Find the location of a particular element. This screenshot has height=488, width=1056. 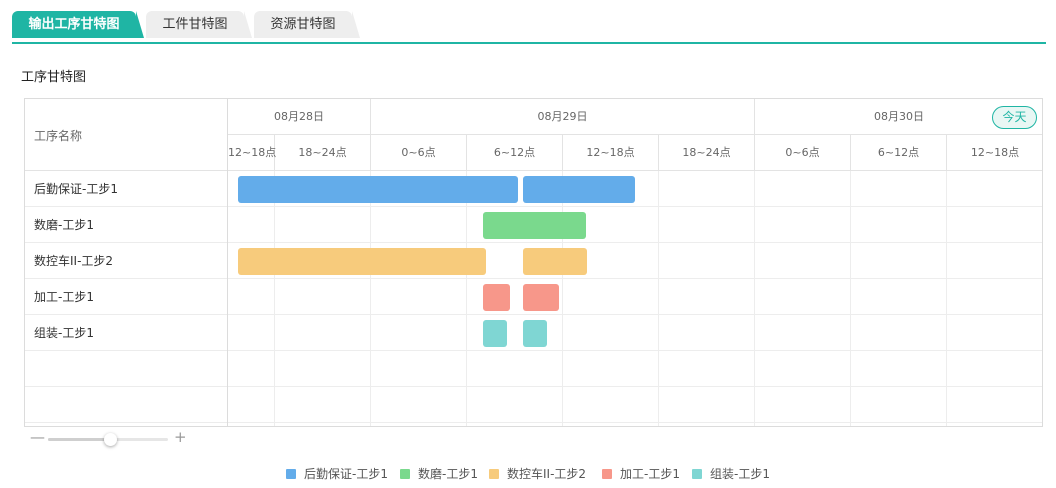

task-row: 组装-工步1 is located at coordinates (126, 333).